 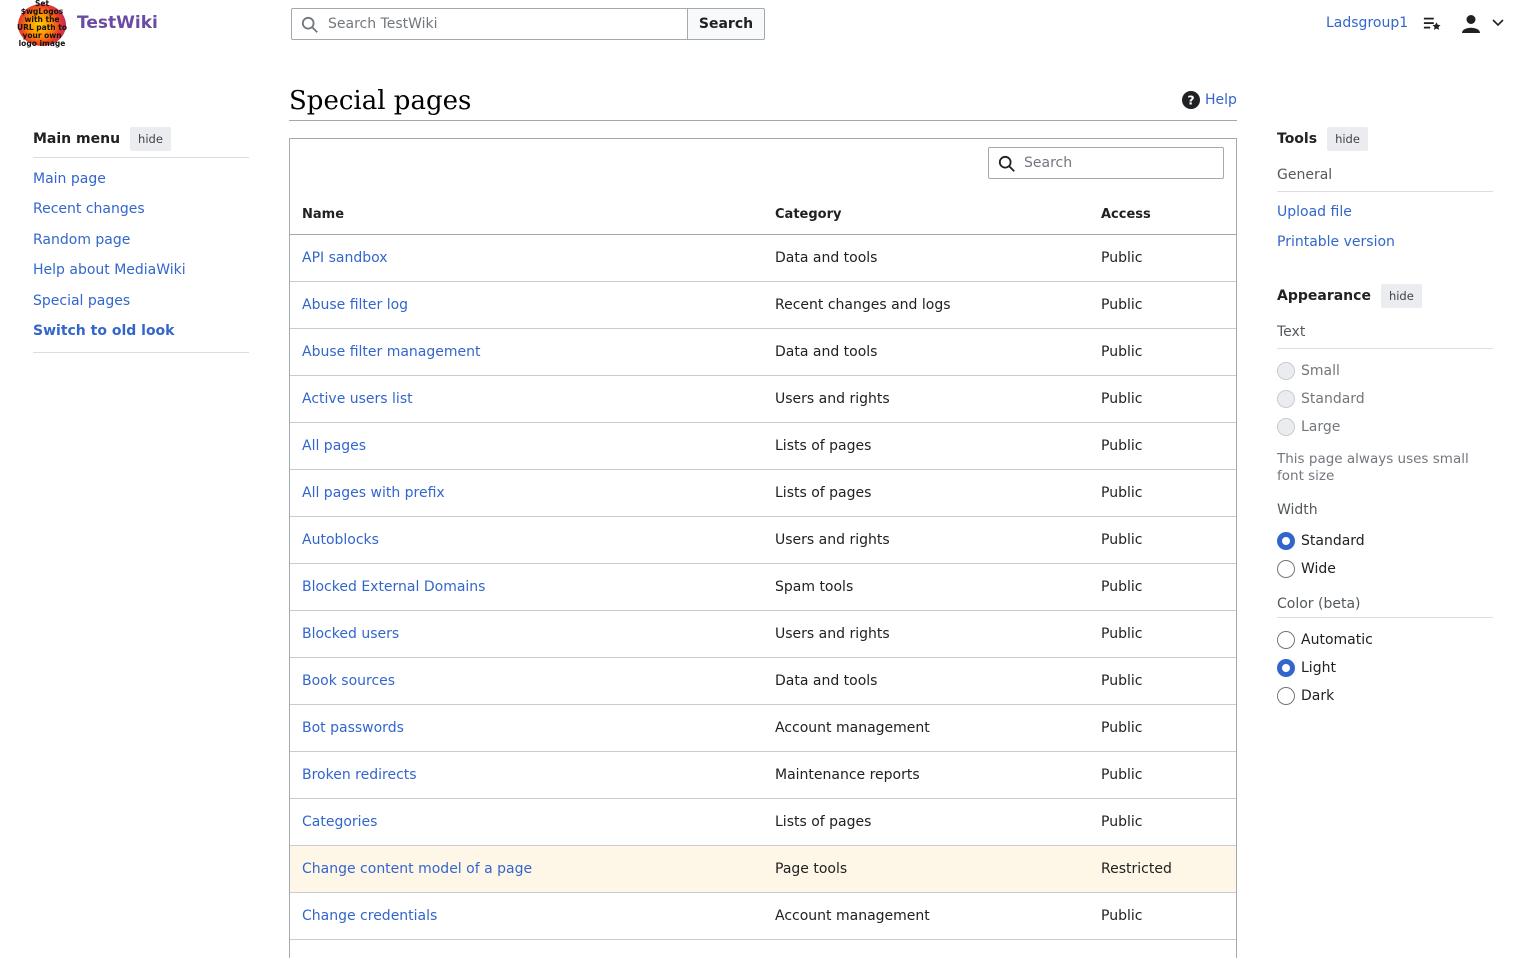 I want to click on special-page-link: Change content model of a page, so click(x=417, y=869).